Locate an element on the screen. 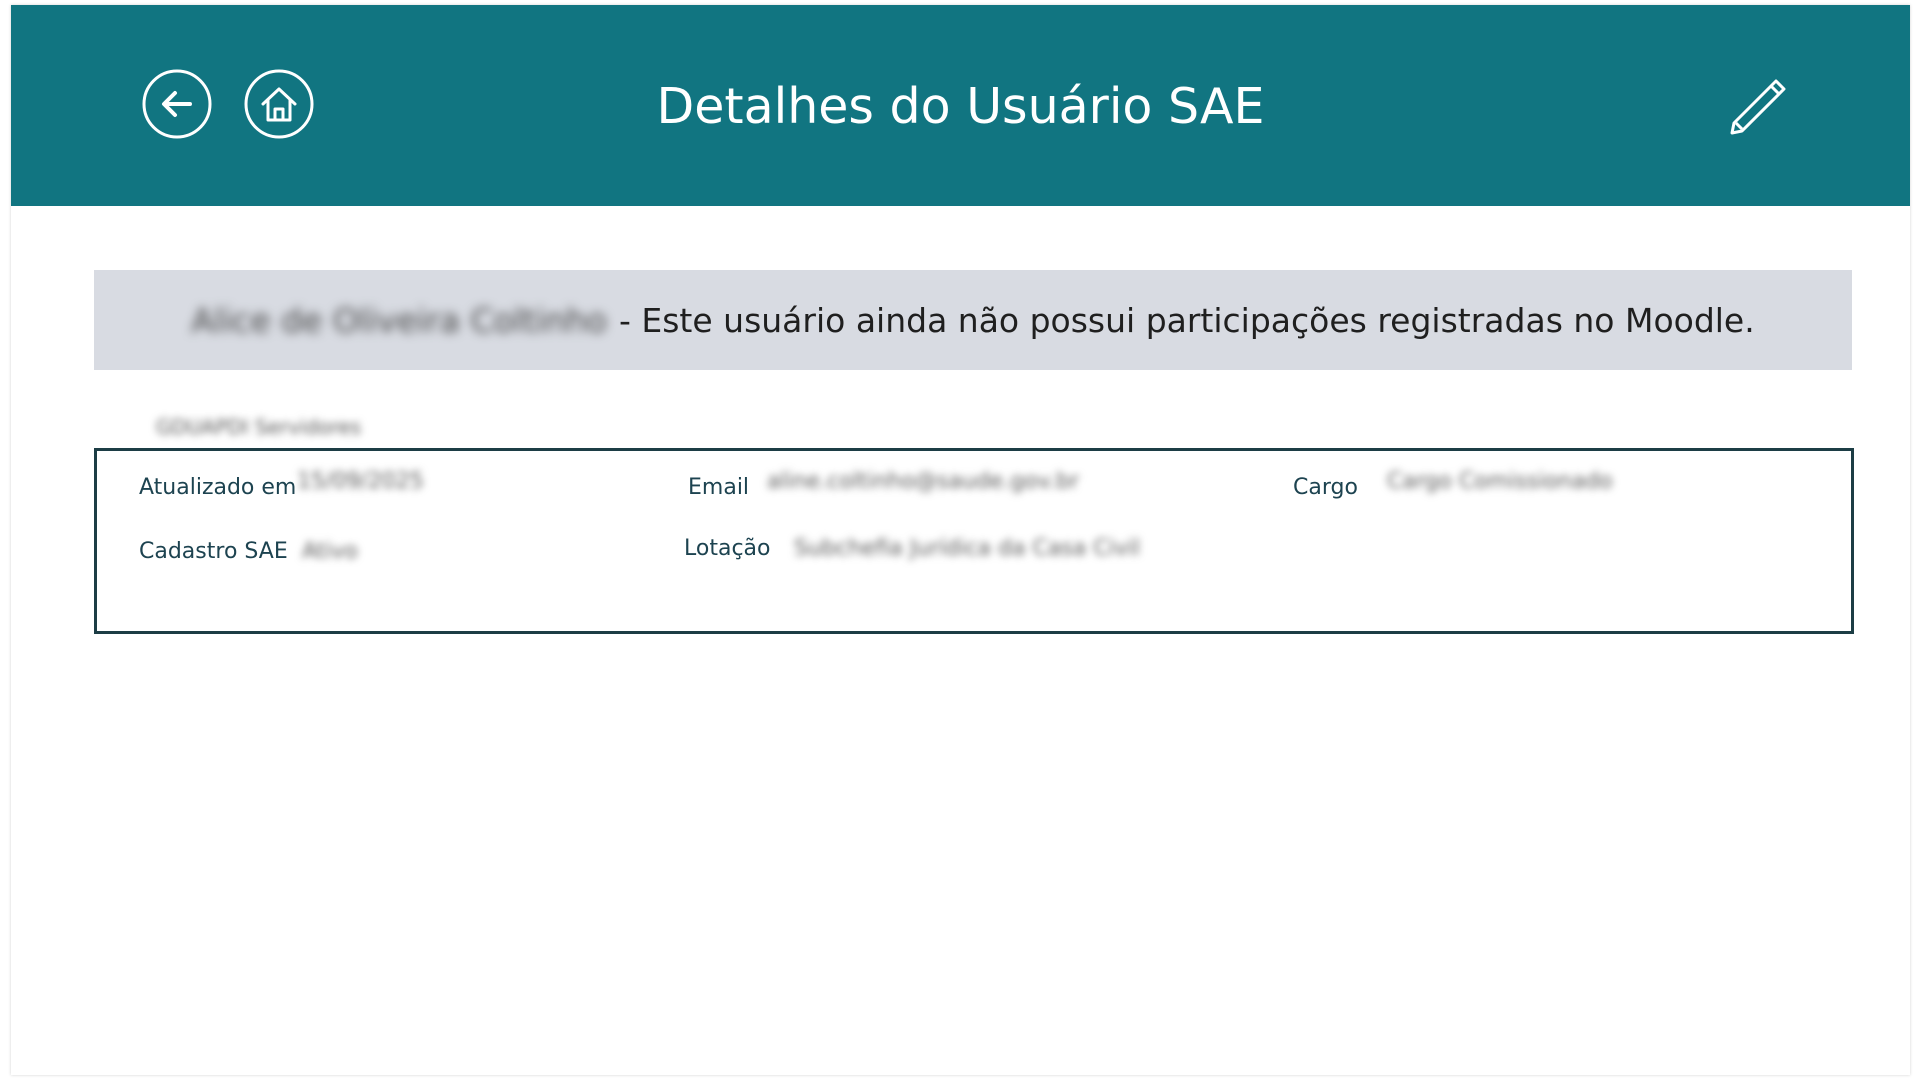 The image size is (1920, 1080). email-value: aline.coltinho@saude.gov.br is located at coordinates (923, 481).